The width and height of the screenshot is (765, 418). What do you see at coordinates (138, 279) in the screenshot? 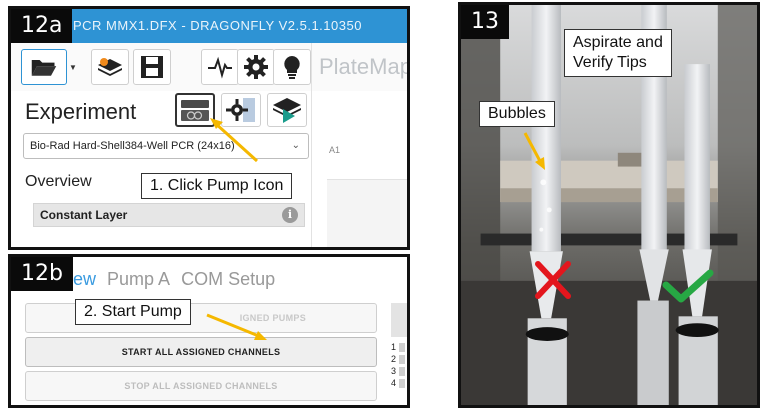
I see `tab-pump-a: Pump A` at bounding box center [138, 279].